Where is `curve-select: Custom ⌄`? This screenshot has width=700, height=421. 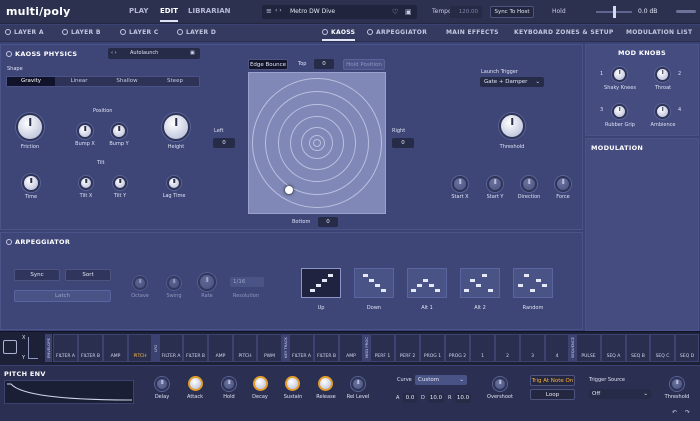 curve-select: Custom ⌄ is located at coordinates (441, 380).